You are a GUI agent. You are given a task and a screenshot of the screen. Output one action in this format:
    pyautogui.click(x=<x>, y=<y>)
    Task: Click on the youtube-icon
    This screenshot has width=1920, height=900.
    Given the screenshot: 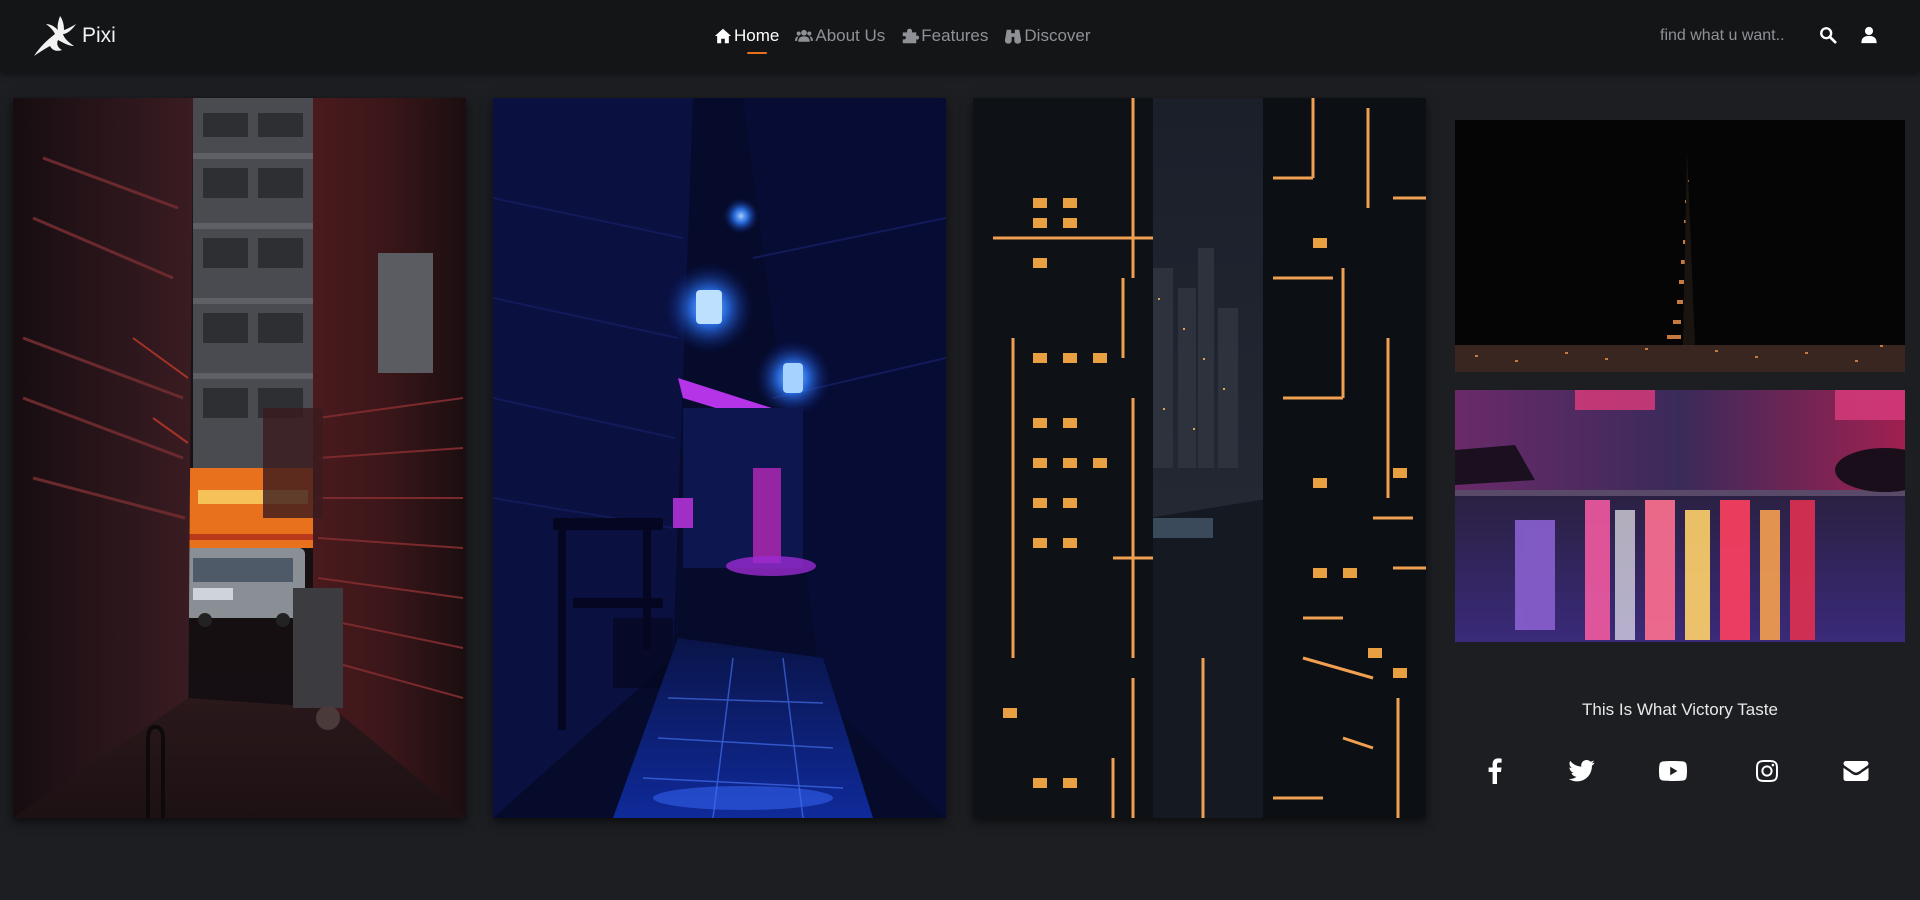 What is the action you would take?
    pyautogui.click(x=1673, y=771)
    